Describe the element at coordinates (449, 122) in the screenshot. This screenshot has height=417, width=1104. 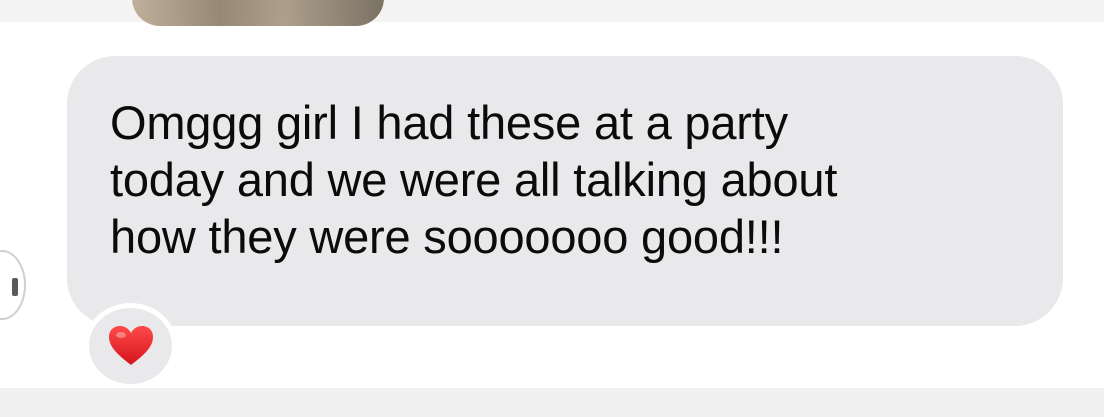
I see `message-line-1: Omggg girl I had these at a party` at that location.